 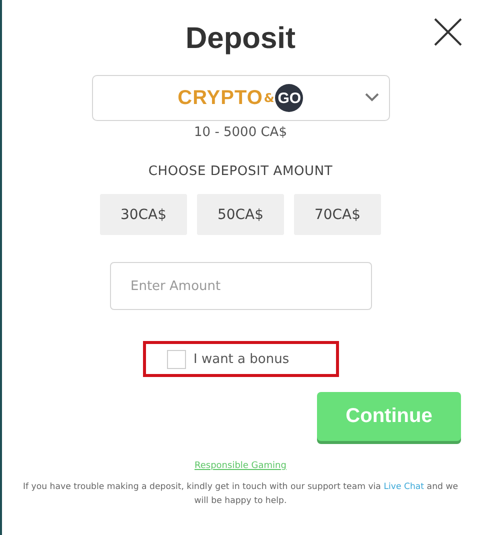 I want to click on help-text: If you have trouble making a deposit, kindly get in touch with our support team via Live Chat and we will be happy to help., so click(x=241, y=494).